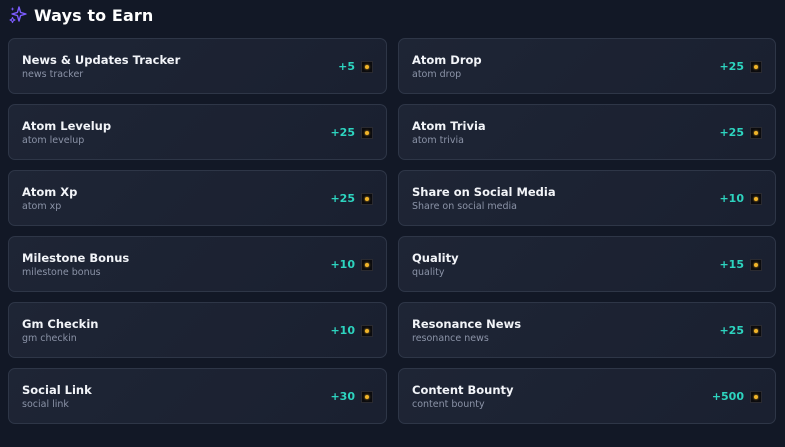 The width and height of the screenshot is (785, 447). I want to click on task-name: Gm Checkin, so click(60, 324).